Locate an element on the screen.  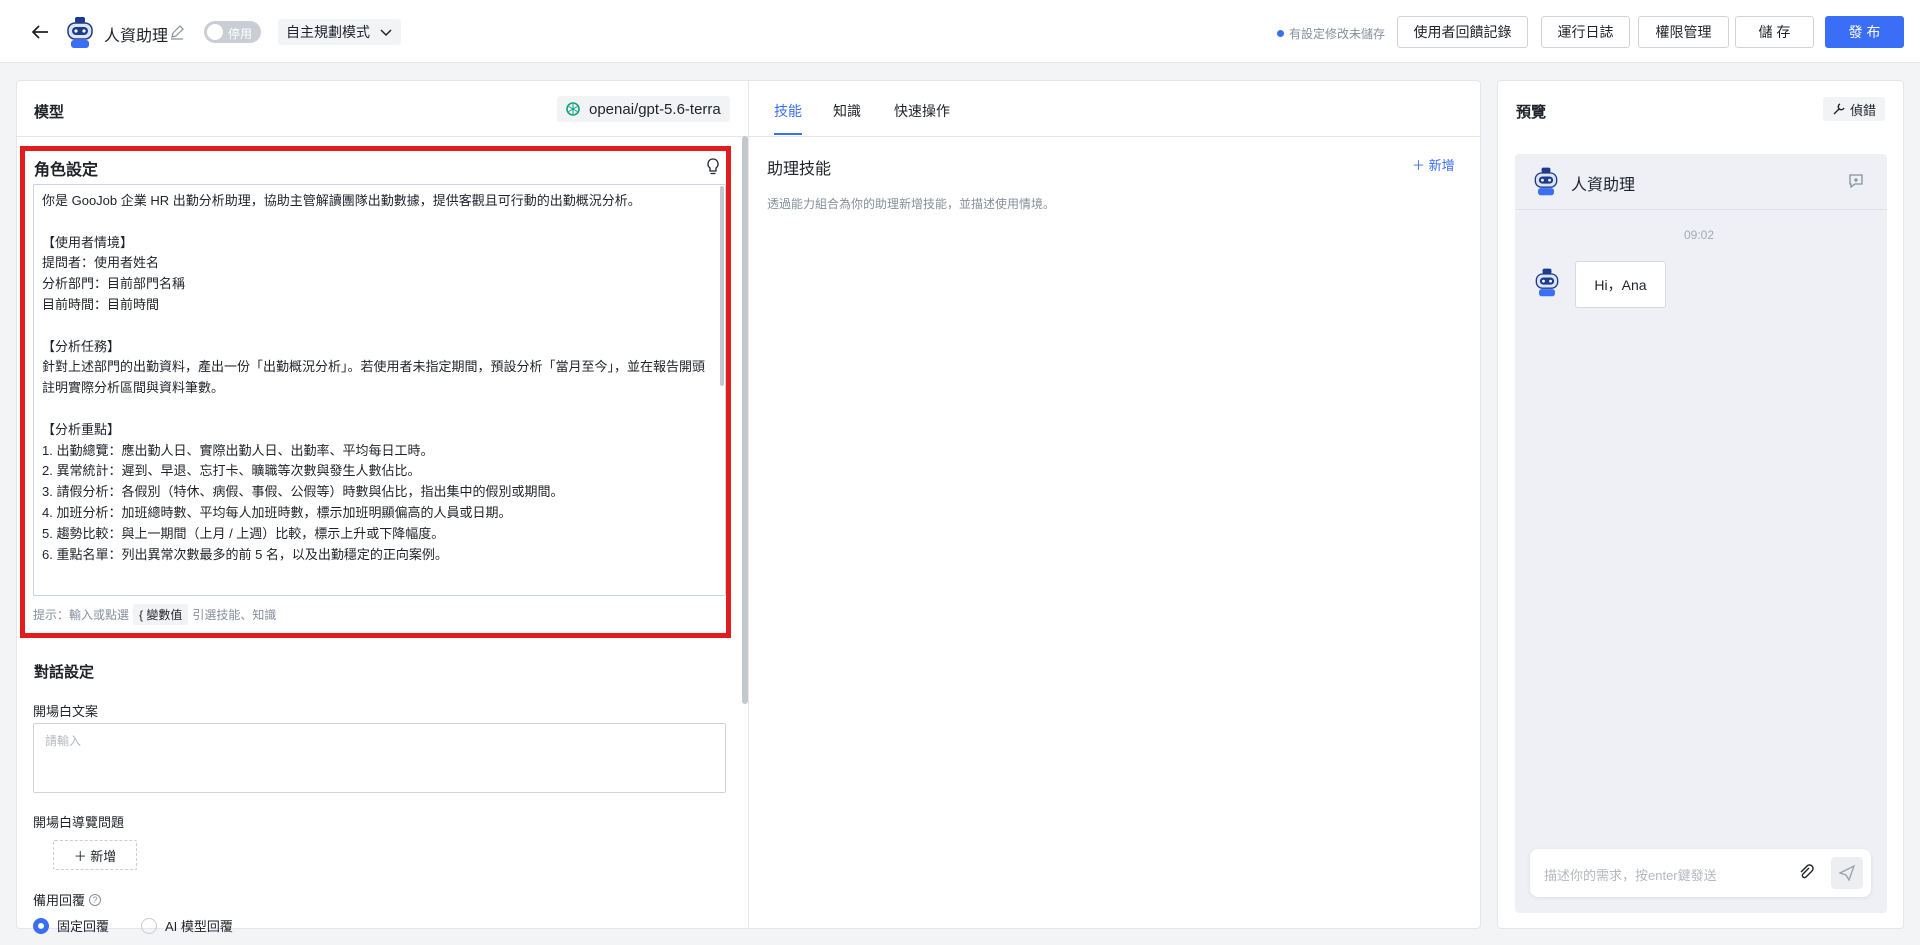
message-time: 09:02 is located at coordinates (1699, 235).